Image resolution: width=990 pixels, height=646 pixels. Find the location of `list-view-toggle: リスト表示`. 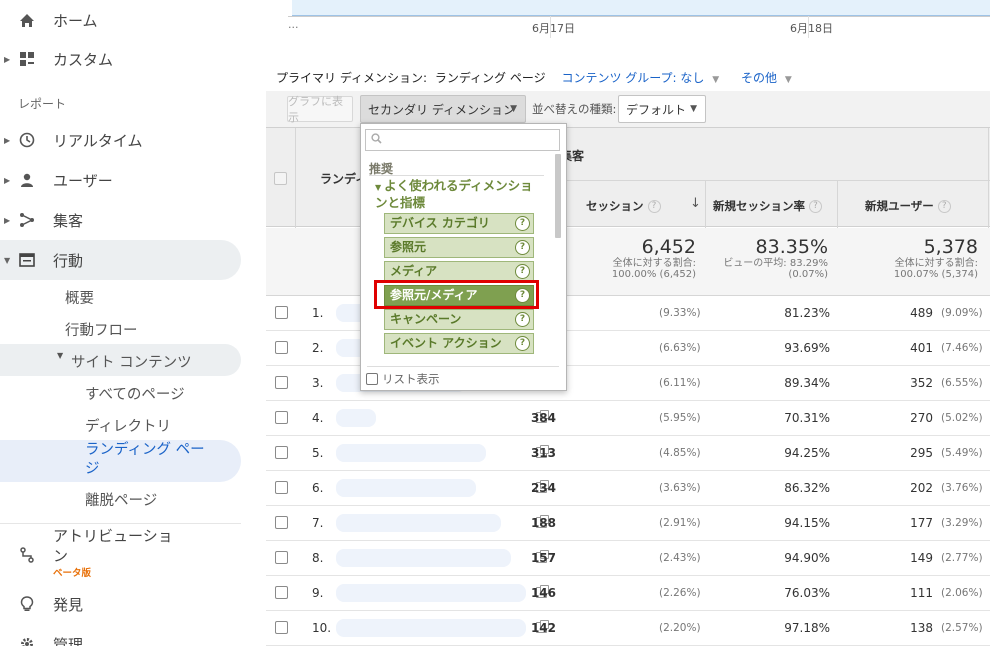

list-view-toggle: リスト表示 is located at coordinates (403, 379).